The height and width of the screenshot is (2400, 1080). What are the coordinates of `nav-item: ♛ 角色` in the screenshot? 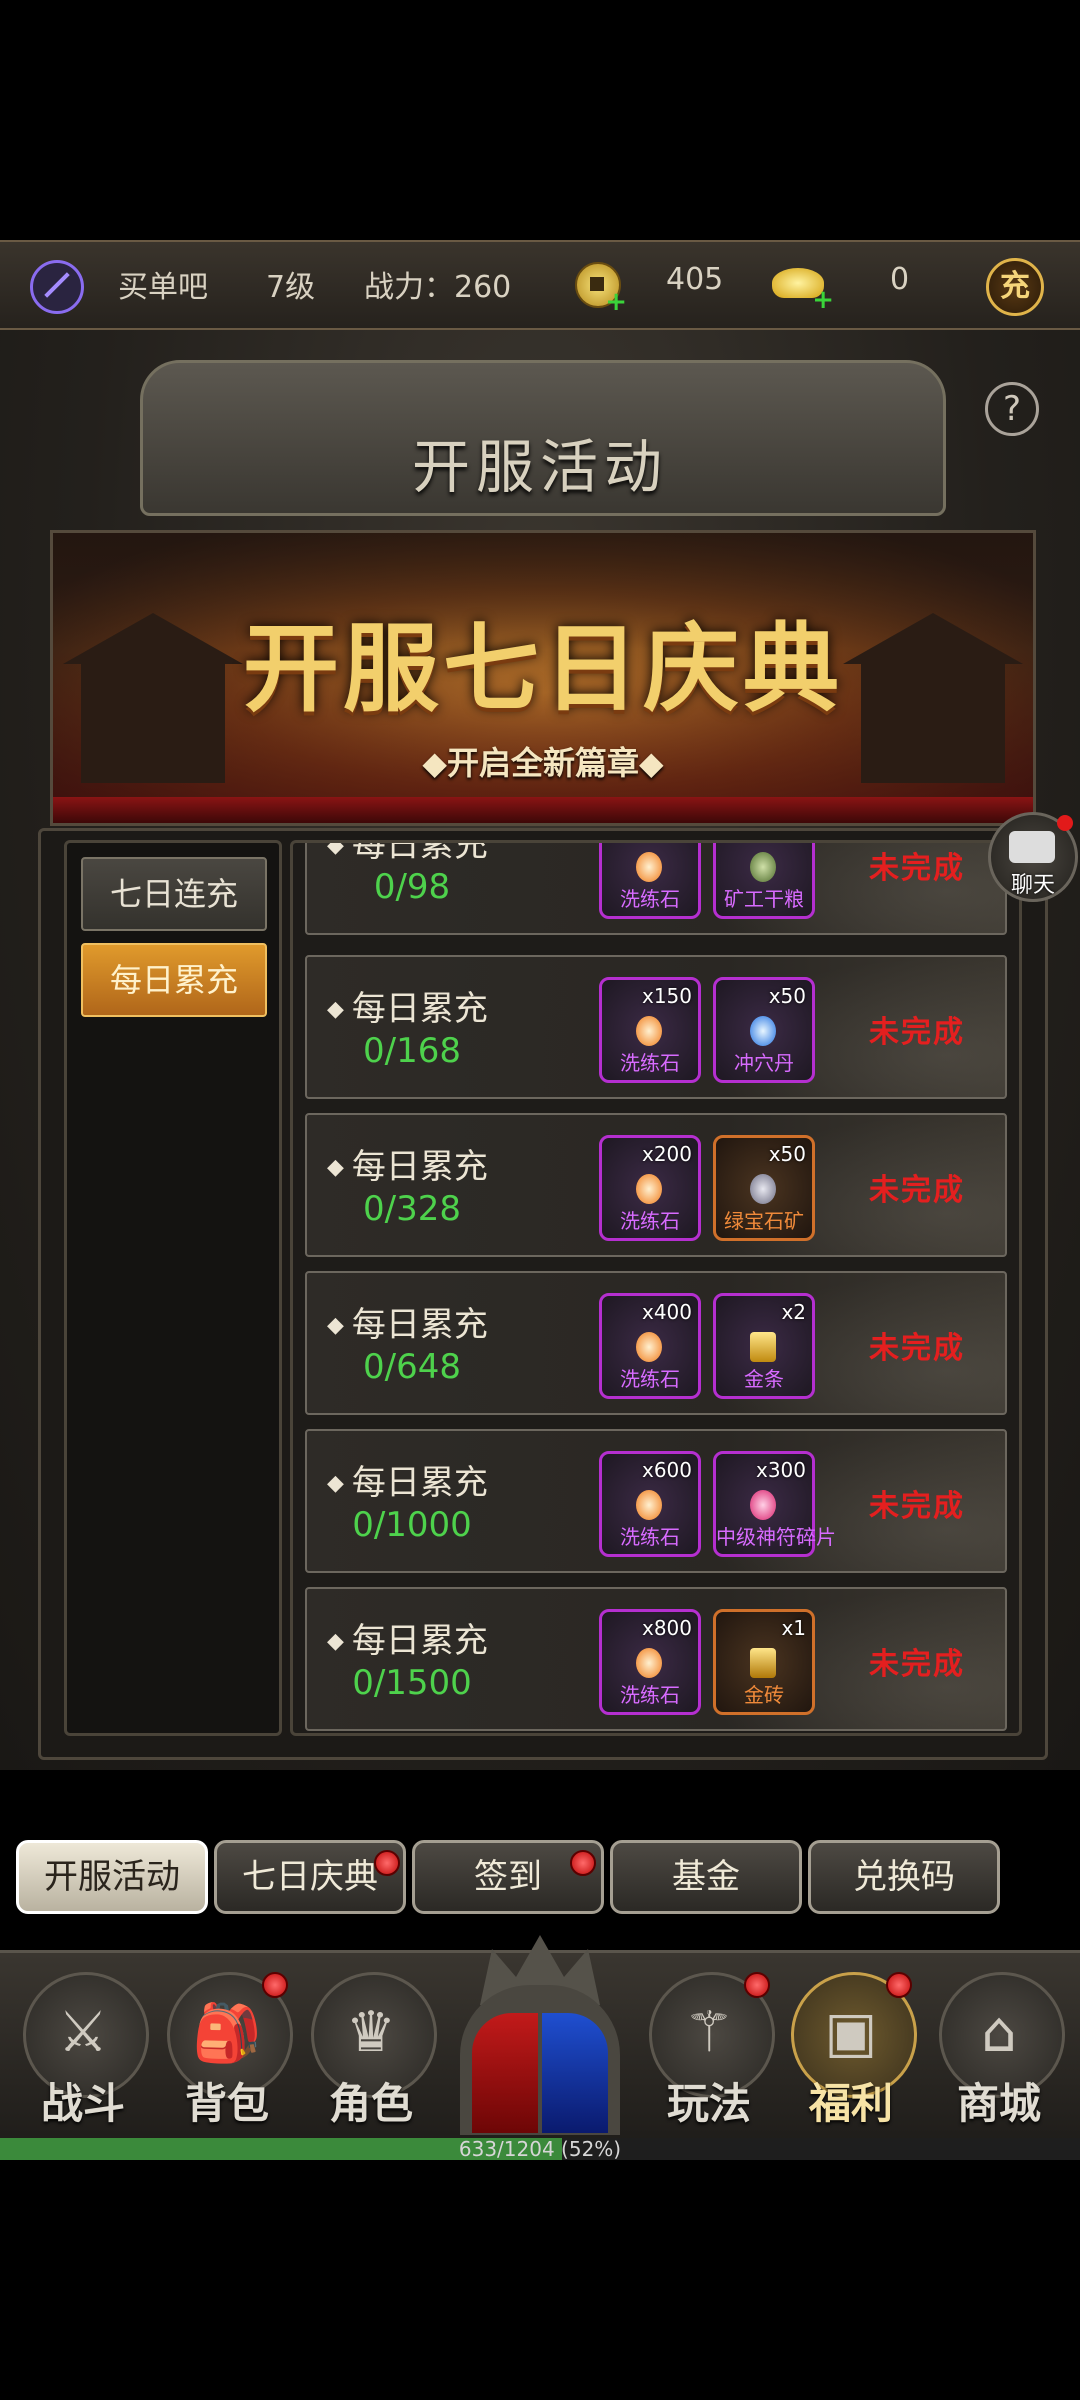 It's located at (371, 2050).